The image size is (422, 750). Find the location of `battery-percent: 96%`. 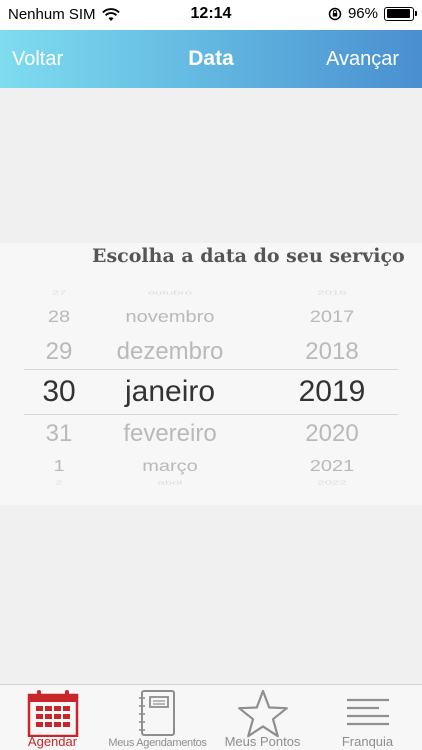

battery-percent: 96% is located at coordinates (362, 13).